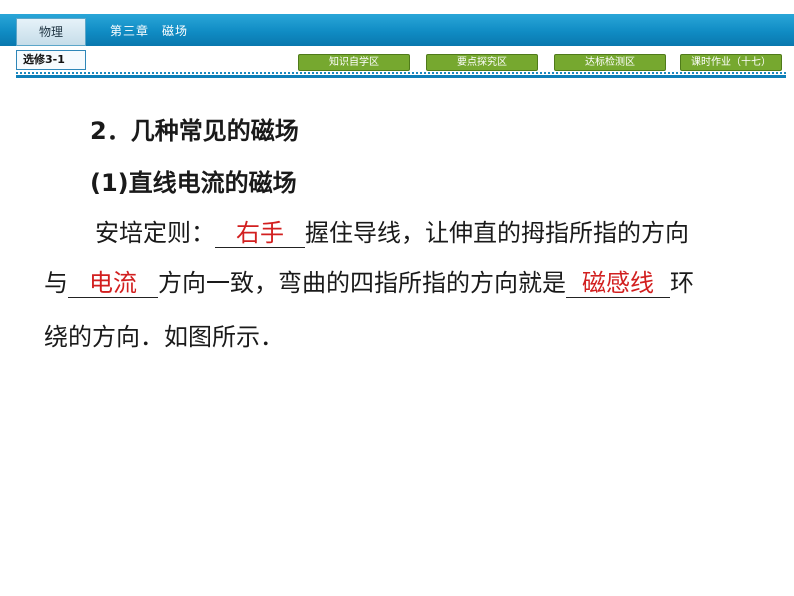 This screenshot has height=596, width=794. I want to click on paragraph-line-2: 与电流 方向一致，弯曲的四指所指的方向就是 磁感线环, so click(369, 283).